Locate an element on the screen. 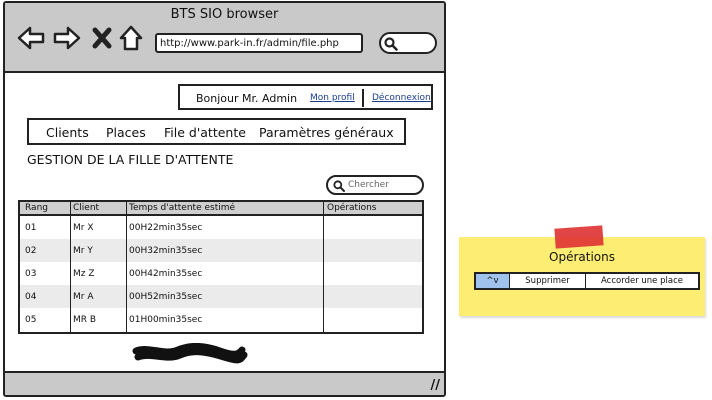 The height and width of the screenshot is (400, 712). reorder-button: ^v is located at coordinates (493, 281).